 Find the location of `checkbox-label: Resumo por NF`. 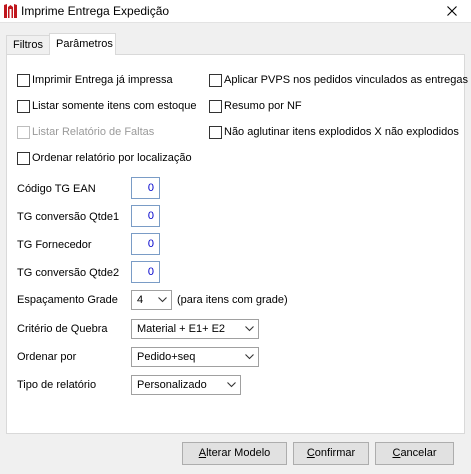

checkbox-label: Resumo por NF is located at coordinates (263, 106).